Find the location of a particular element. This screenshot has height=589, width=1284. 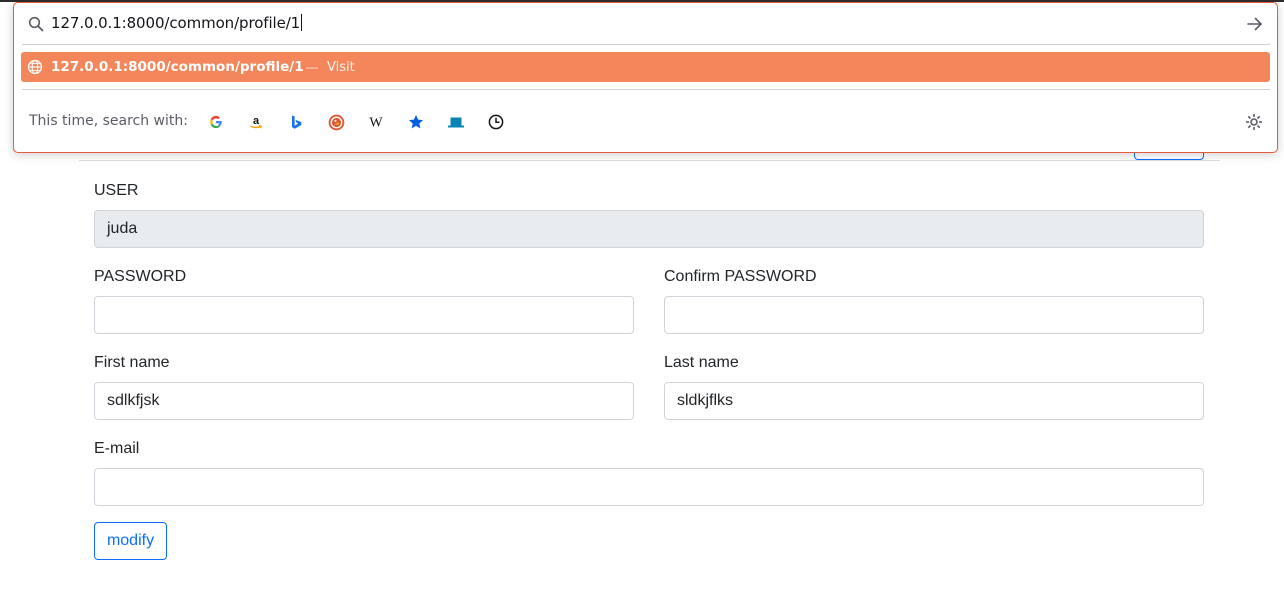

search-icon is located at coordinates (36, 24).